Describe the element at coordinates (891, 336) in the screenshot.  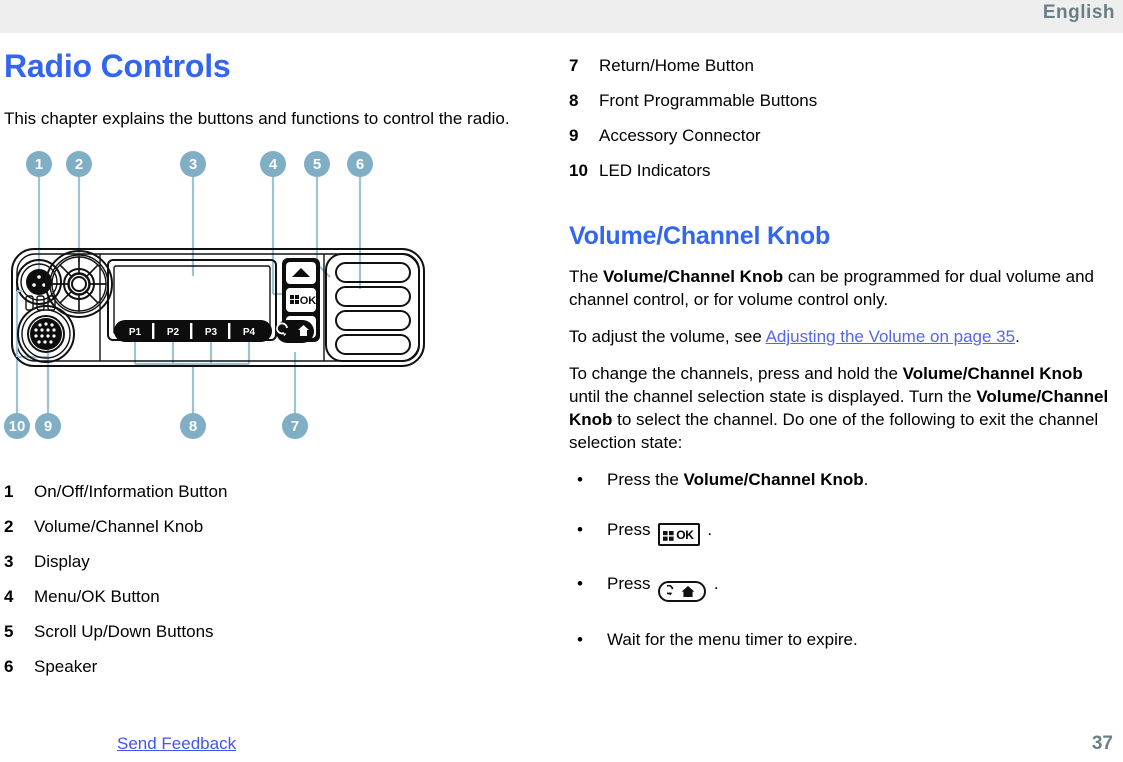
I see `cross-reference-link-adjusting-volume: Adjusting the Volume on page 35` at that location.